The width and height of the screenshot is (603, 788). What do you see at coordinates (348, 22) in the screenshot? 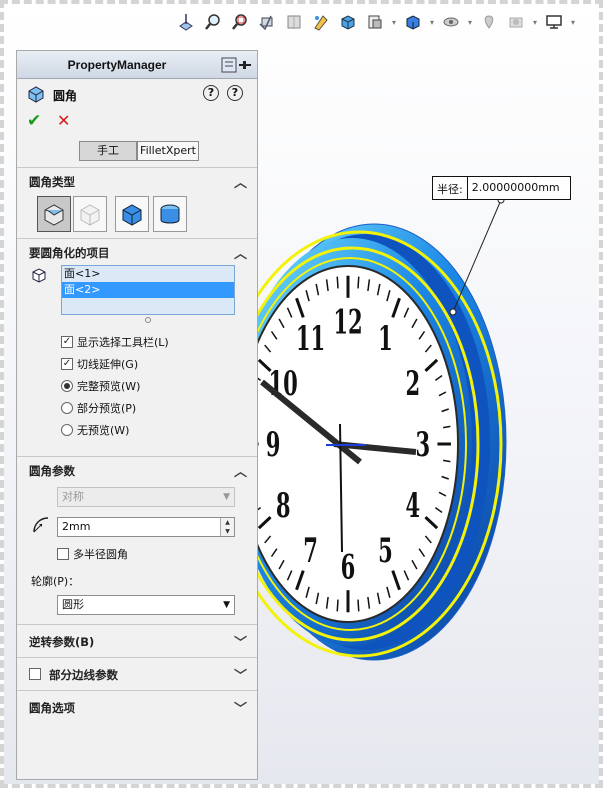
I see `view-orientation-icon` at bounding box center [348, 22].